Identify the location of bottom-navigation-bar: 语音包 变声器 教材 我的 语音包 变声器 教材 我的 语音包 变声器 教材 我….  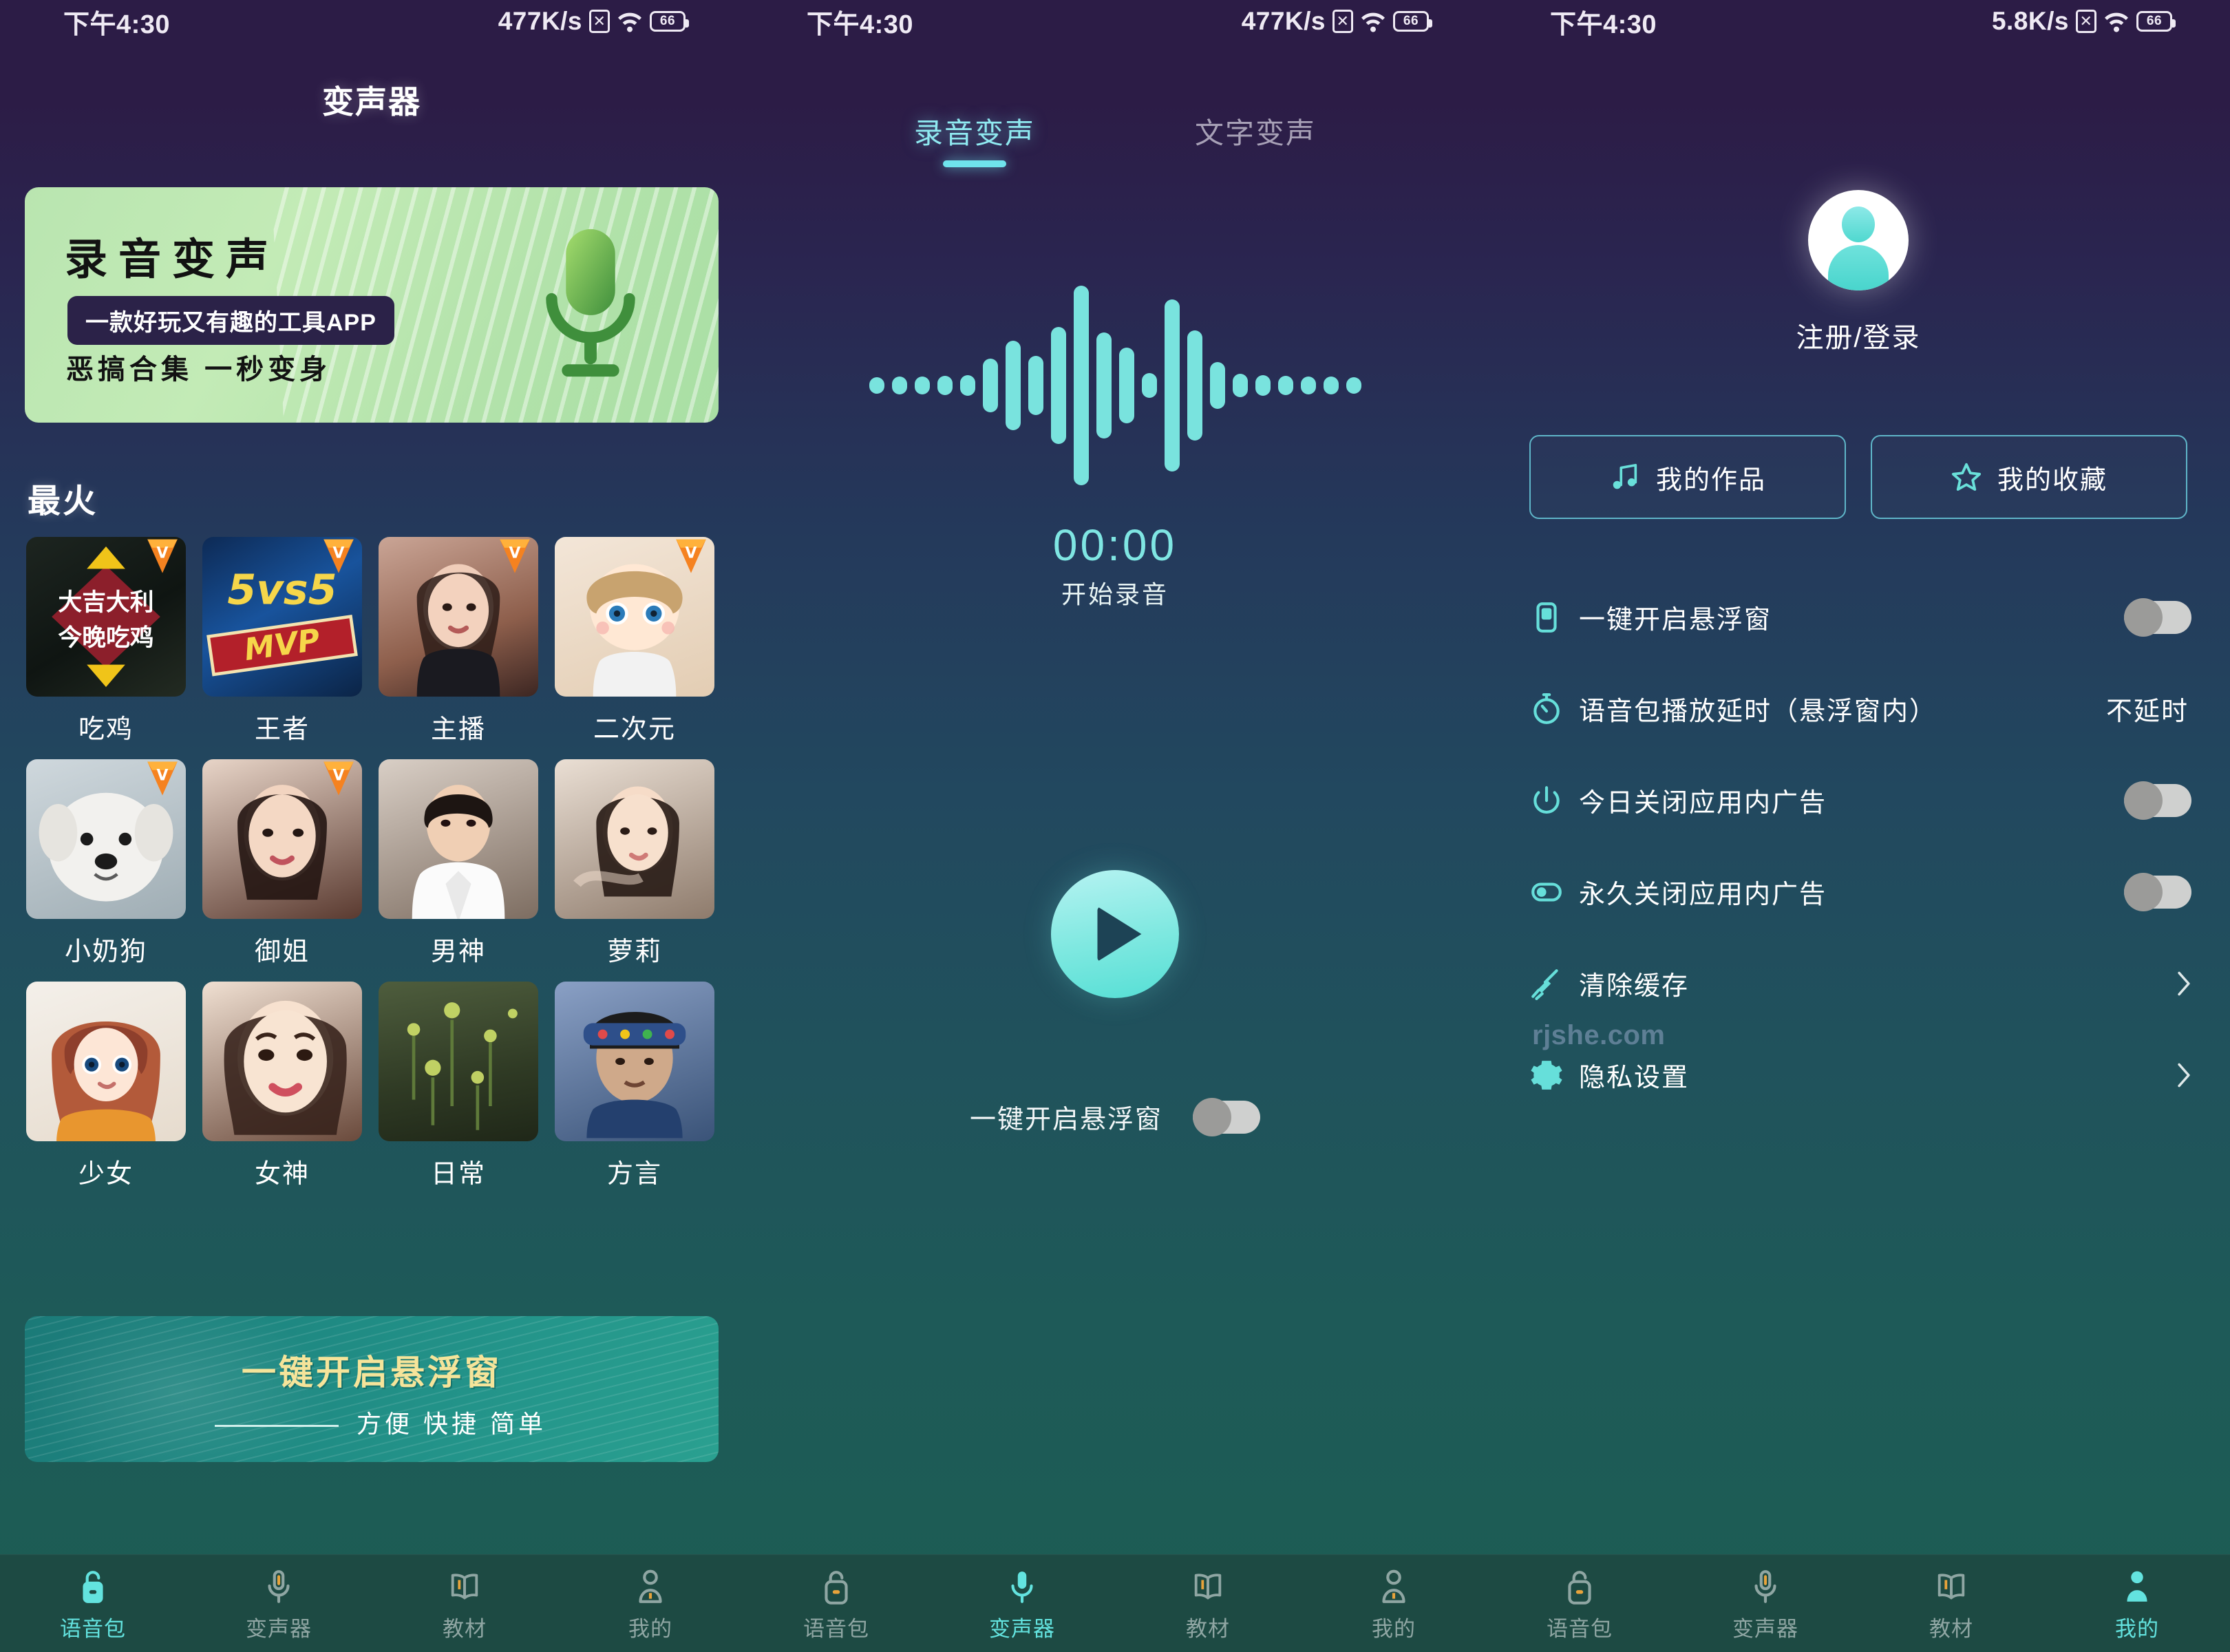
(1115, 1603).